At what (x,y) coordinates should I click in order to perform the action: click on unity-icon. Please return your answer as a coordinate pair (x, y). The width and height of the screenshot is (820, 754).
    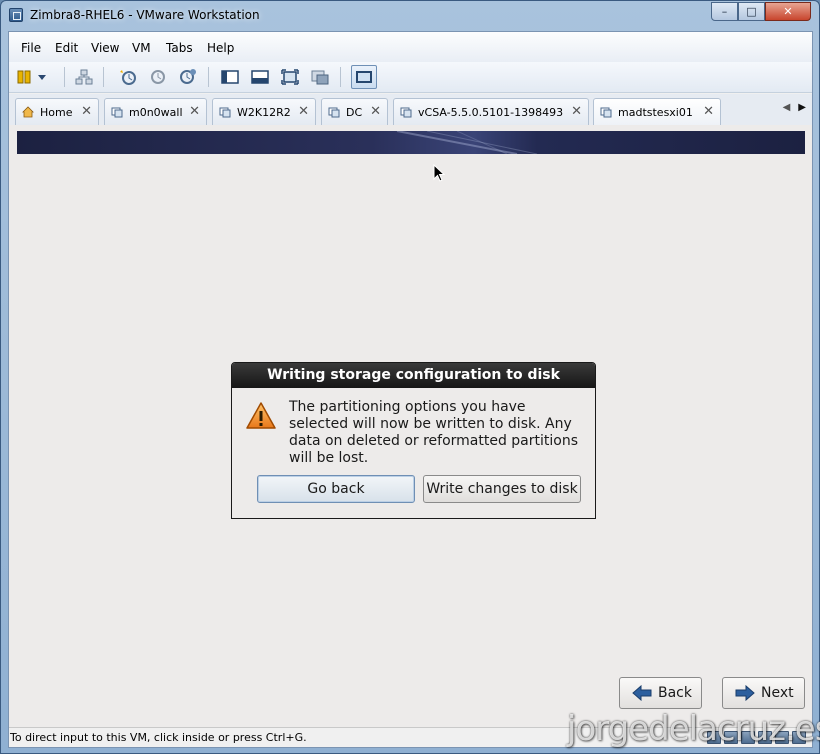
    Looking at the image, I should click on (320, 77).